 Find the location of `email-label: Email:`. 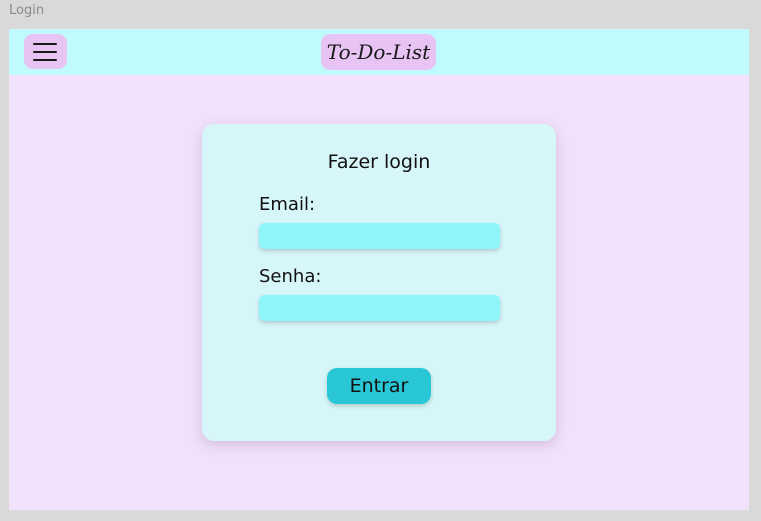

email-label: Email: is located at coordinates (287, 204).